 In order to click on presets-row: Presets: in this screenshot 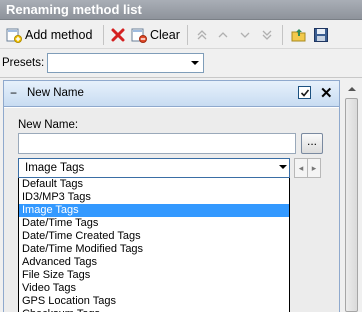, I will do `click(181, 64)`.